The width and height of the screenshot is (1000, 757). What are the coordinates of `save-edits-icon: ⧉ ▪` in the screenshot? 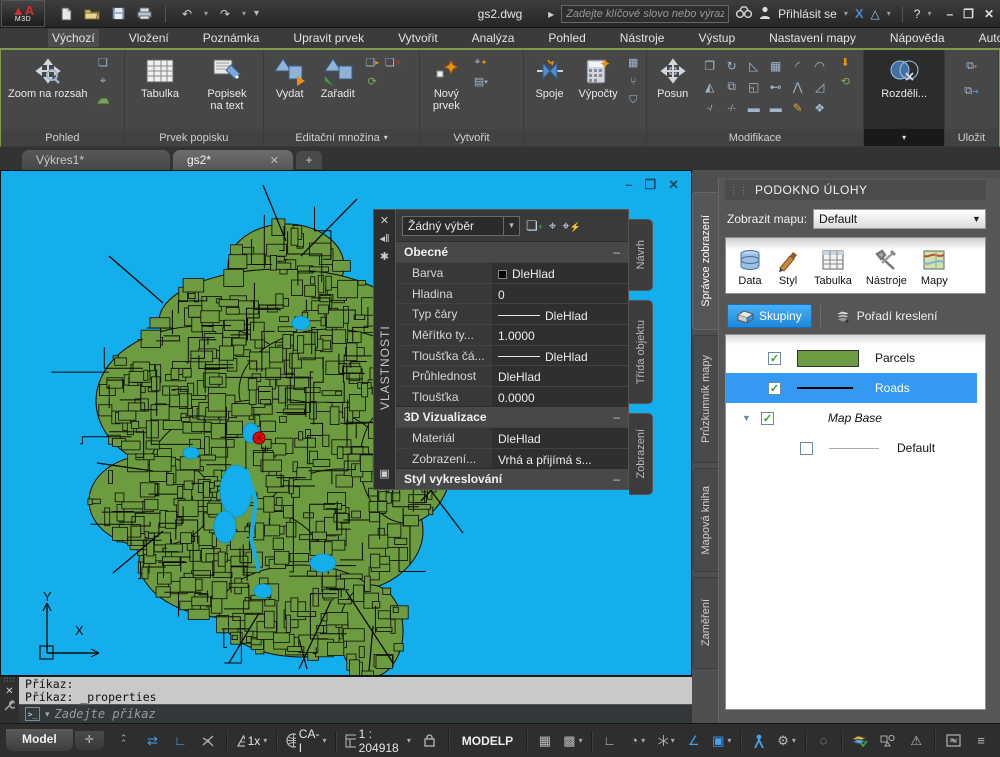 It's located at (971, 66).